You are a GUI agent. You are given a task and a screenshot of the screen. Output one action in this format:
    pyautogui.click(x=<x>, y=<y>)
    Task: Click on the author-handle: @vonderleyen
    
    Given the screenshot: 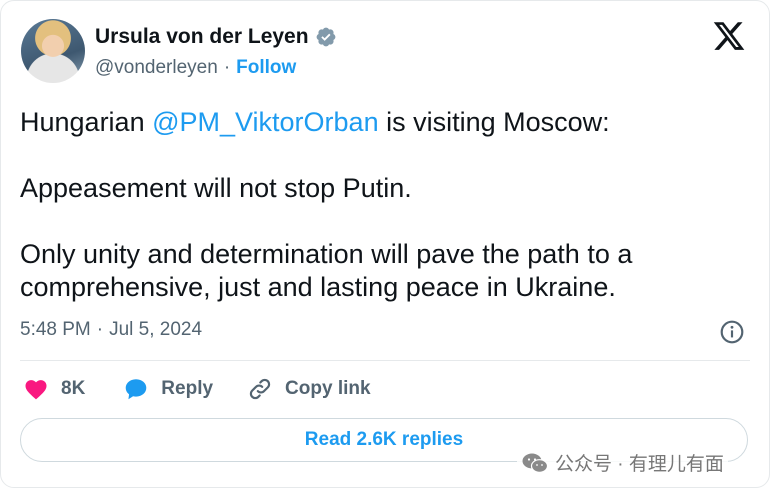 What is the action you would take?
    pyautogui.click(x=156, y=68)
    